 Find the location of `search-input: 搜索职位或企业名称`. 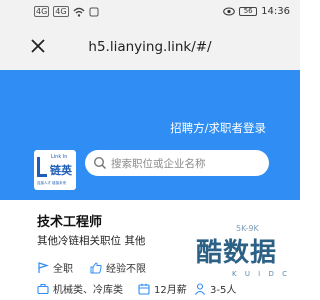

search-input: 搜索职位或企业名称 is located at coordinates (177, 163).